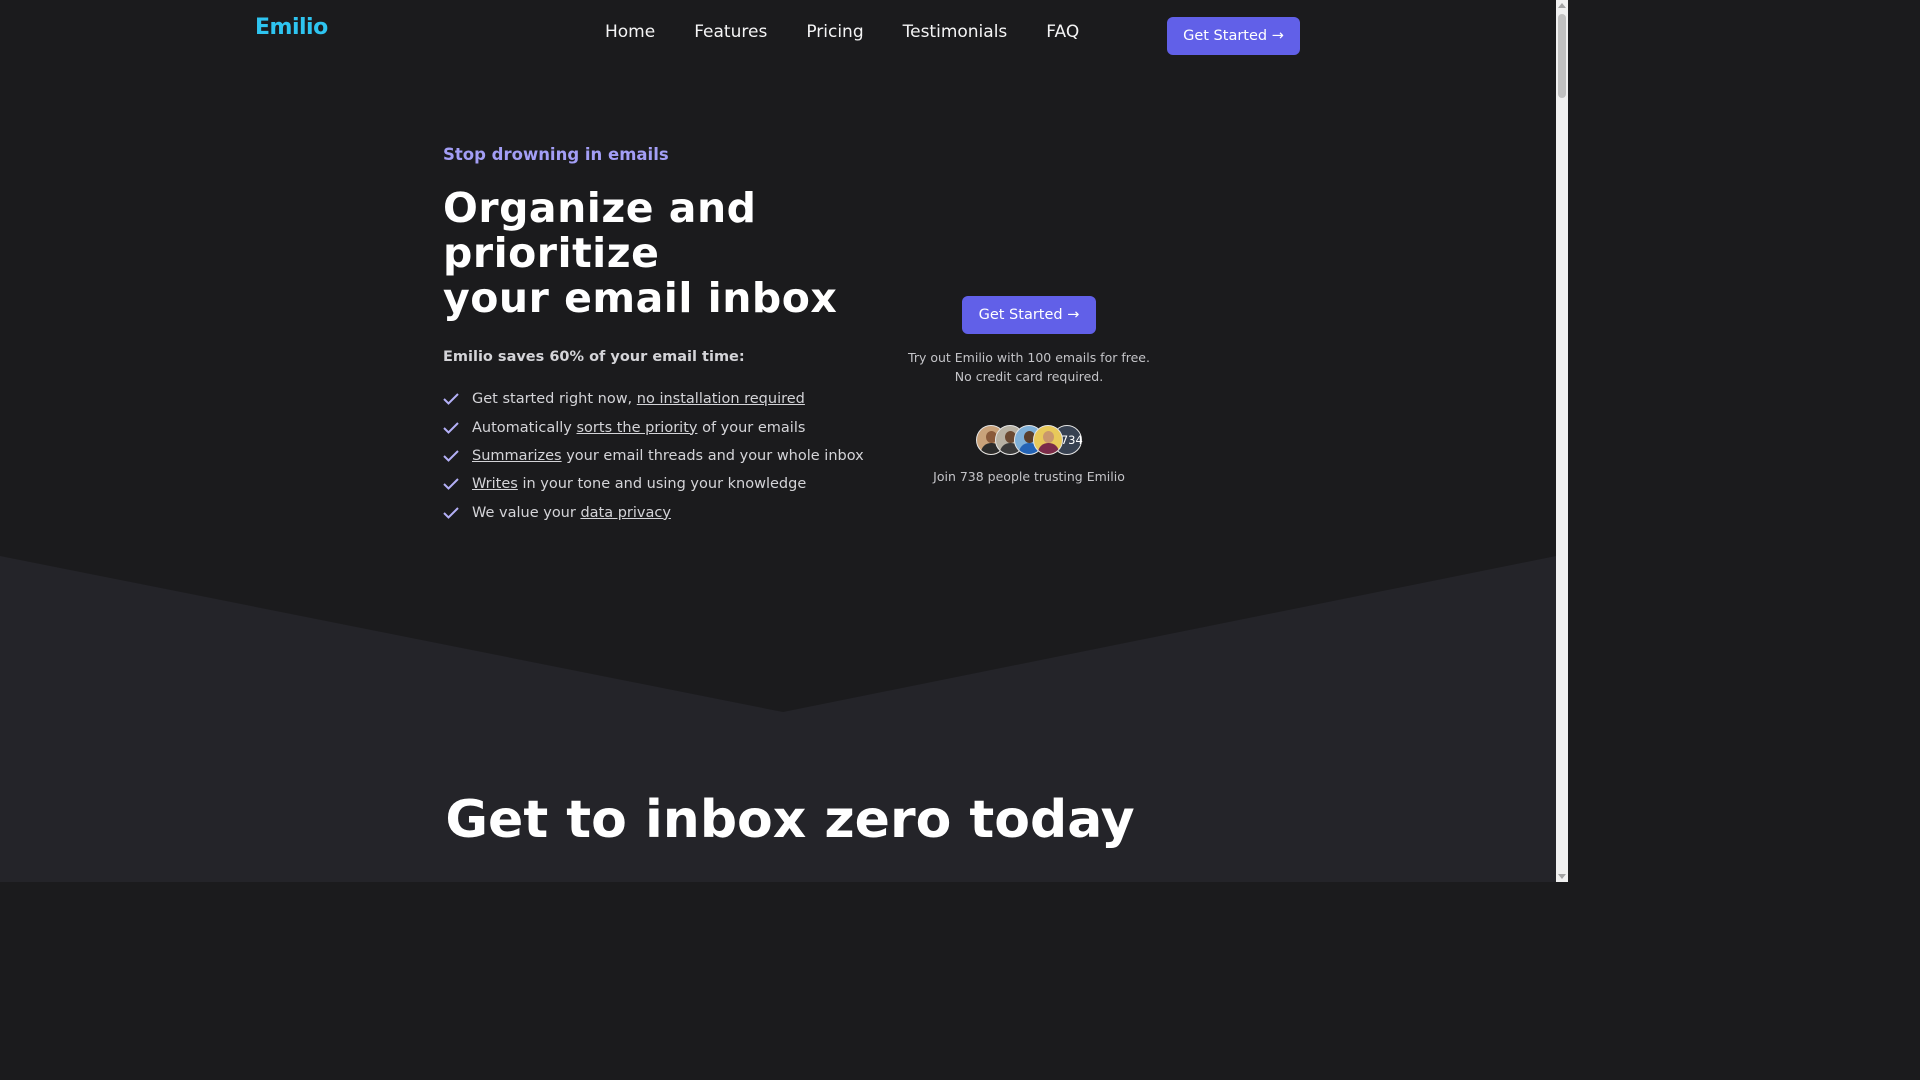 The height and width of the screenshot is (1080, 1920). Describe the element at coordinates (637, 428) in the screenshot. I see `feature-link: sorts the priority` at that location.